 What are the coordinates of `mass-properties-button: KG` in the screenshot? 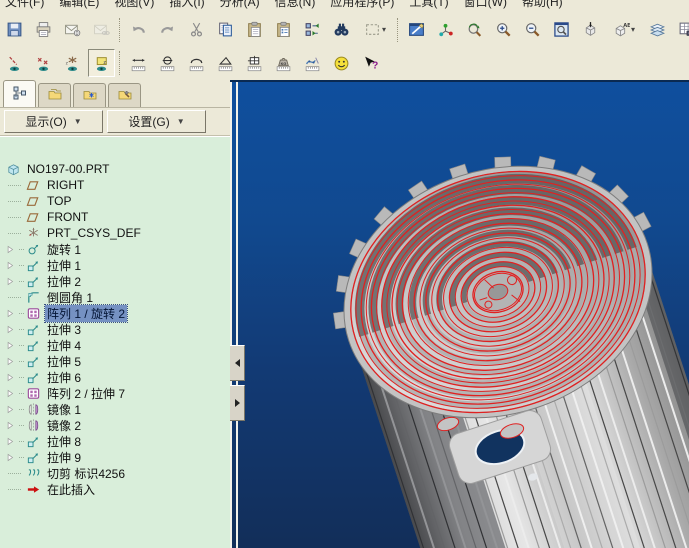 It's located at (283, 63).